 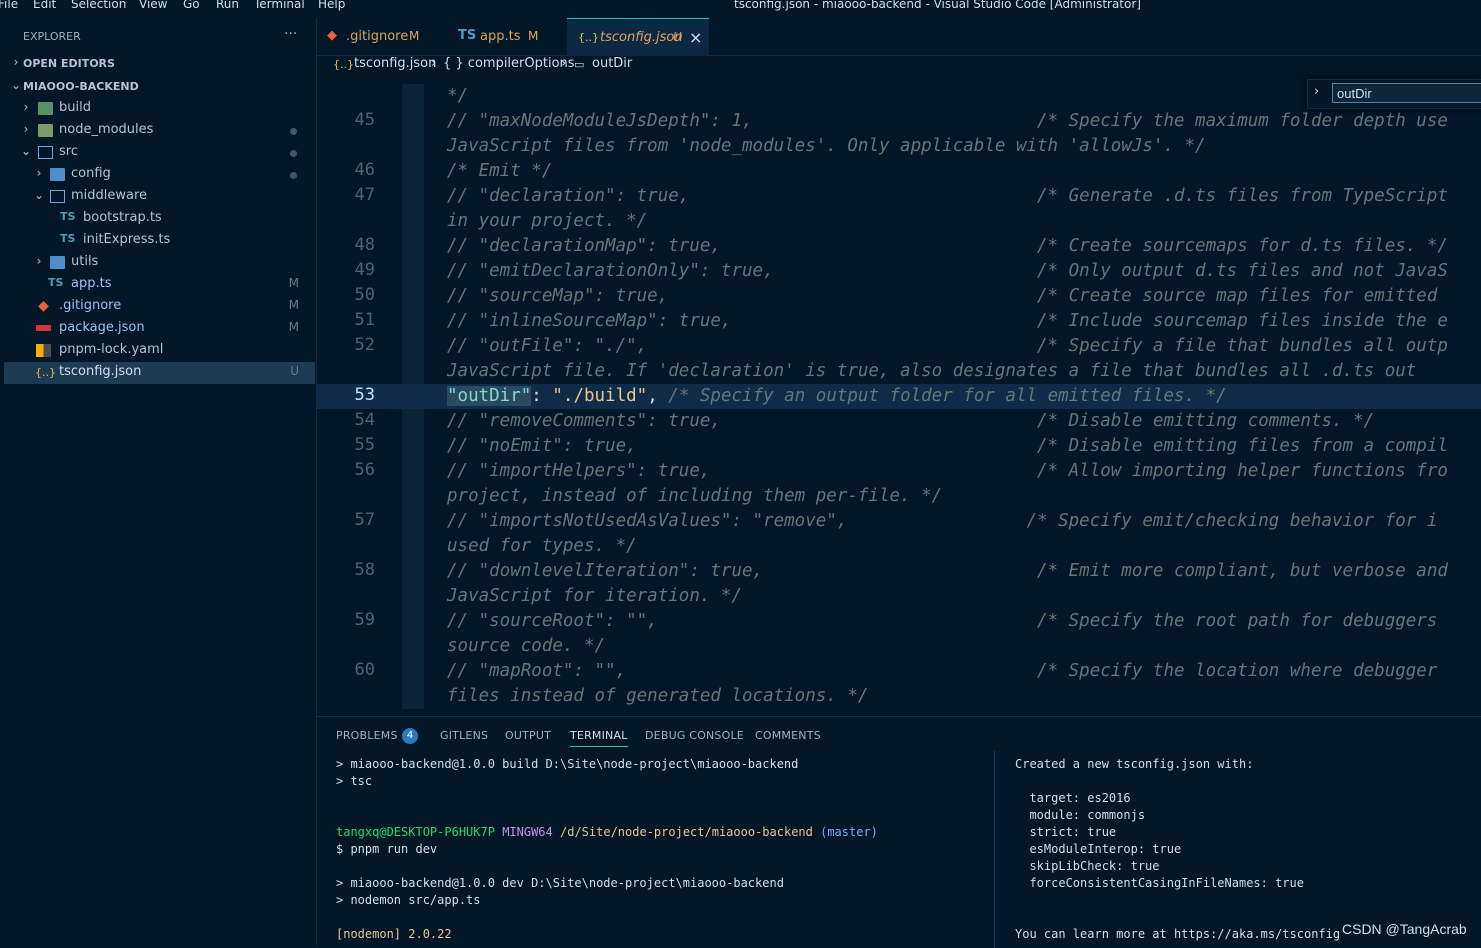 I want to click on line-number: 55, so click(x=364, y=445).